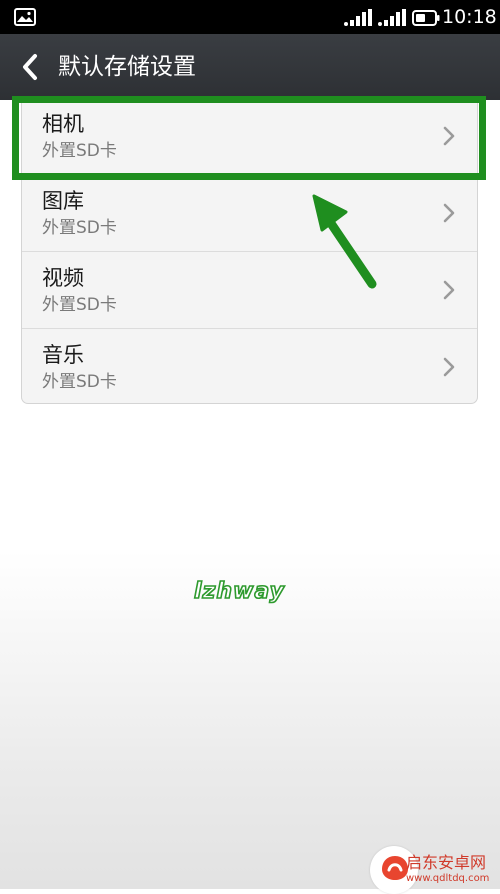 Image resolution: width=500 pixels, height=894 pixels. Describe the element at coordinates (426, 18) in the screenshot. I see `battery-icon` at that location.